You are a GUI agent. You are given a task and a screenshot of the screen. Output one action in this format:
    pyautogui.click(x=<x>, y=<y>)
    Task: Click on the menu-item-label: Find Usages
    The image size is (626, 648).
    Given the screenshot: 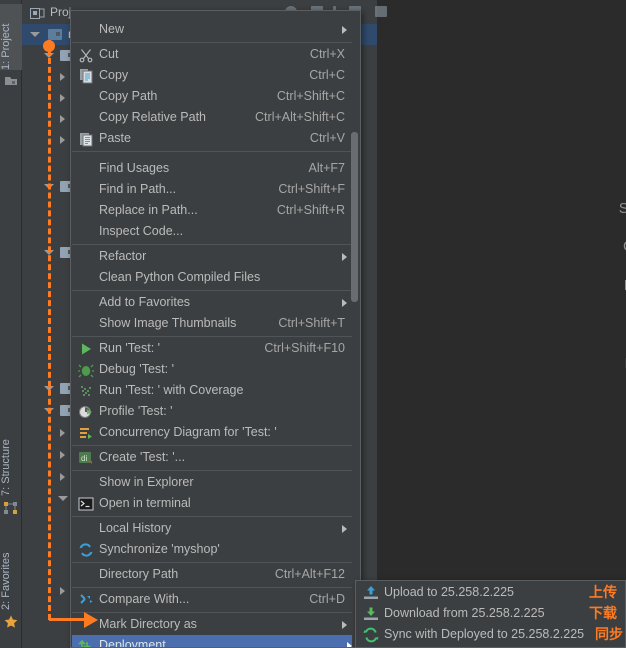 What is the action you would take?
    pyautogui.click(x=134, y=168)
    